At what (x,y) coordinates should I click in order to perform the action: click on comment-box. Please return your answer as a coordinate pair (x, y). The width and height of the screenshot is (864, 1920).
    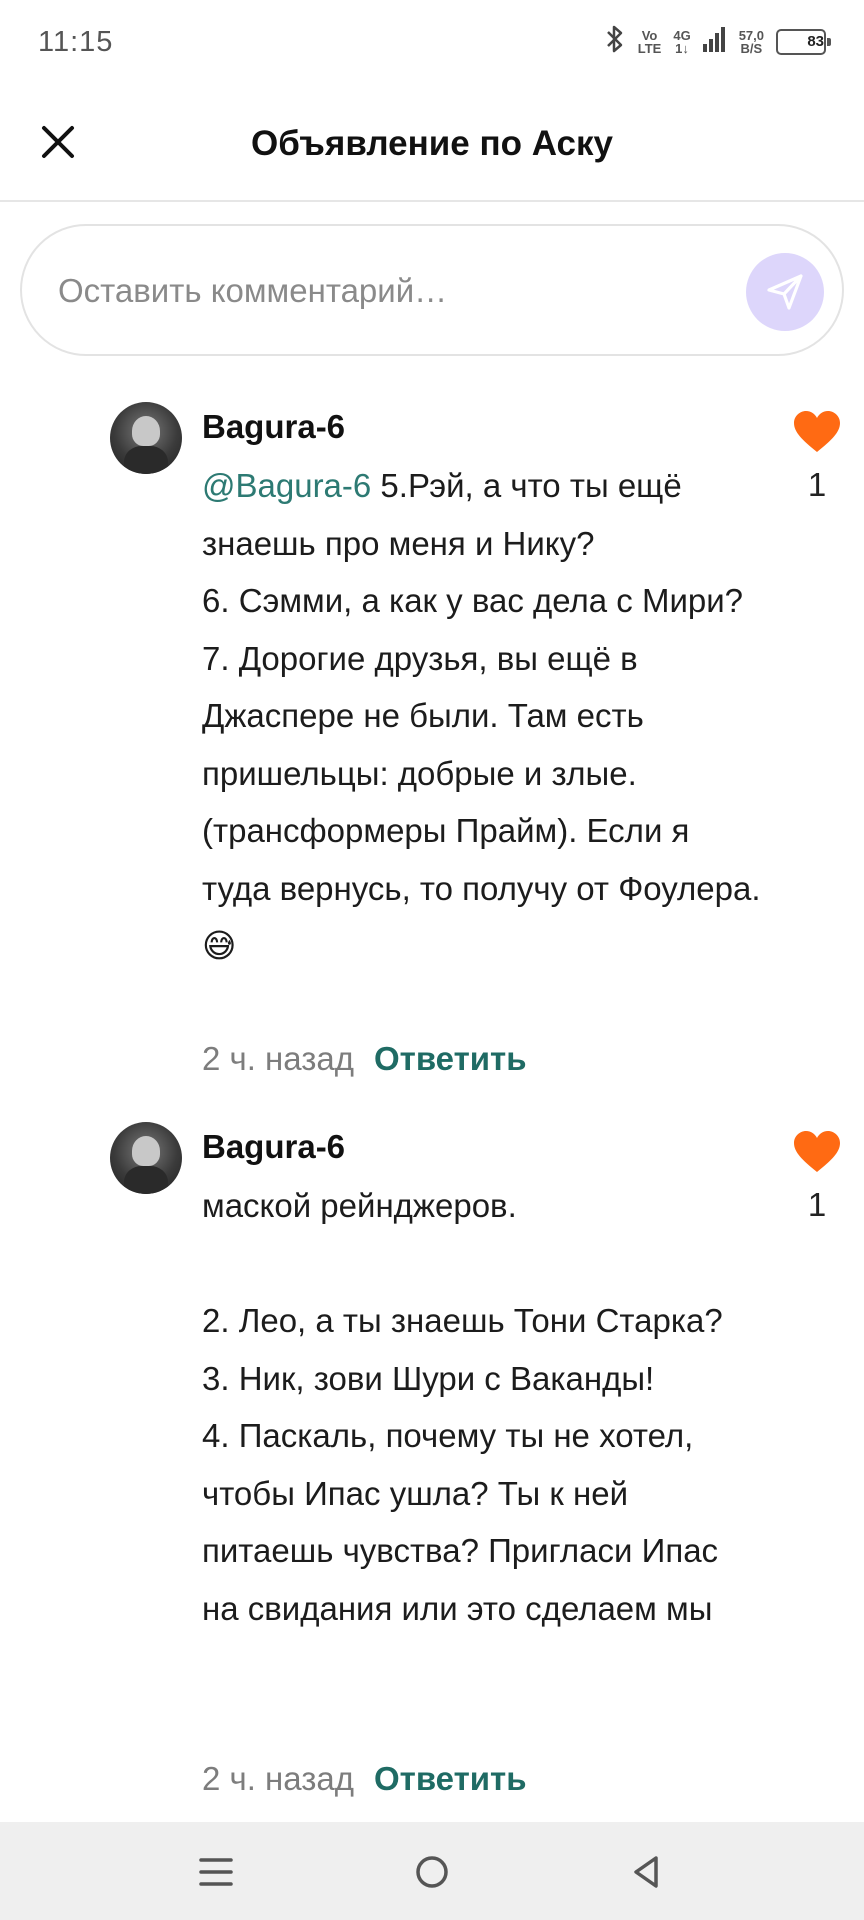
    Looking at the image, I should click on (432, 290).